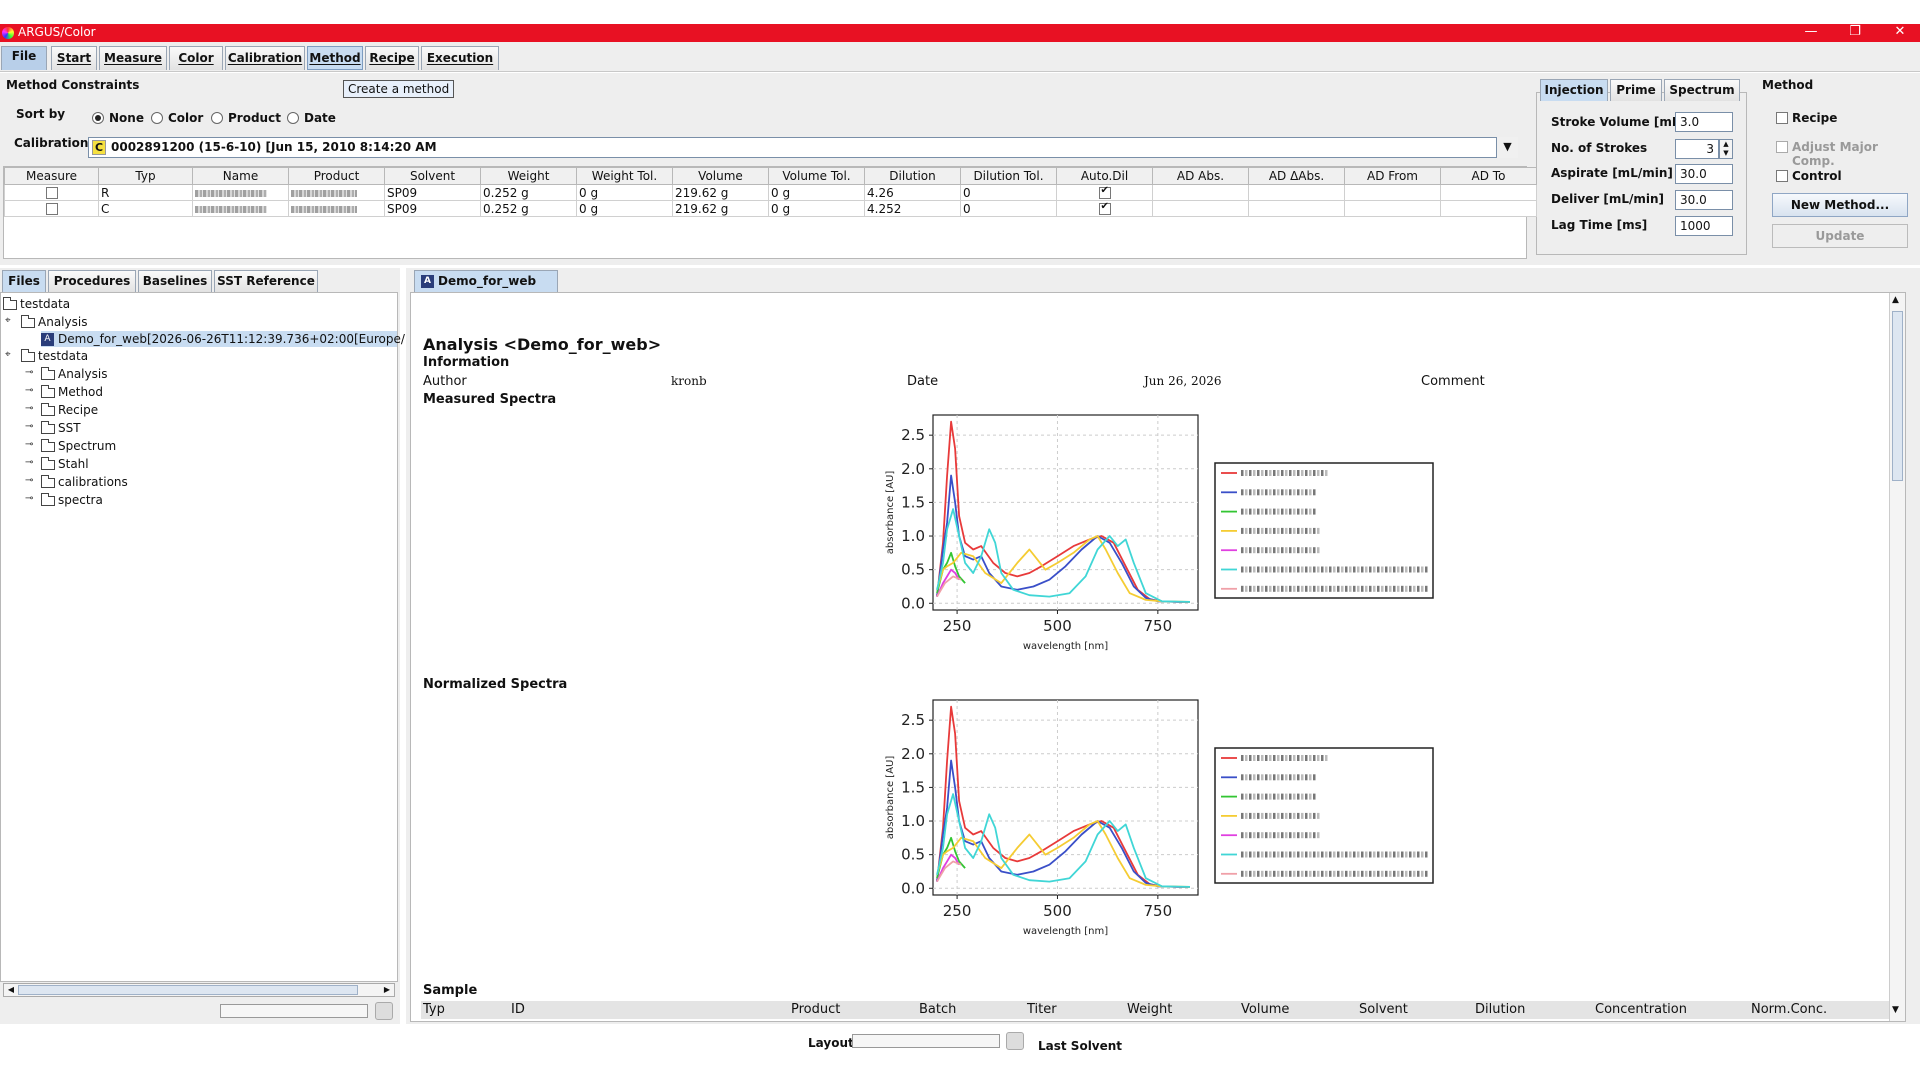  I want to click on column-header: Weight Tol., so click(624, 176).